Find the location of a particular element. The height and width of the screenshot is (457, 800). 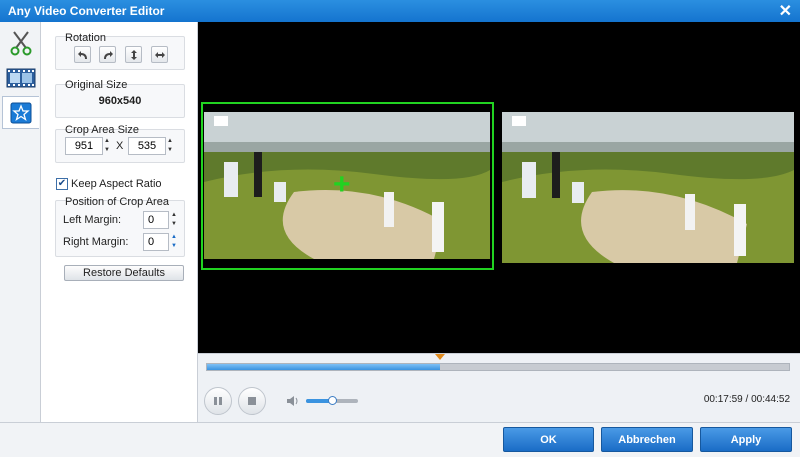

crop-height-spinner: ▲ ▼ is located at coordinates (170, 146).